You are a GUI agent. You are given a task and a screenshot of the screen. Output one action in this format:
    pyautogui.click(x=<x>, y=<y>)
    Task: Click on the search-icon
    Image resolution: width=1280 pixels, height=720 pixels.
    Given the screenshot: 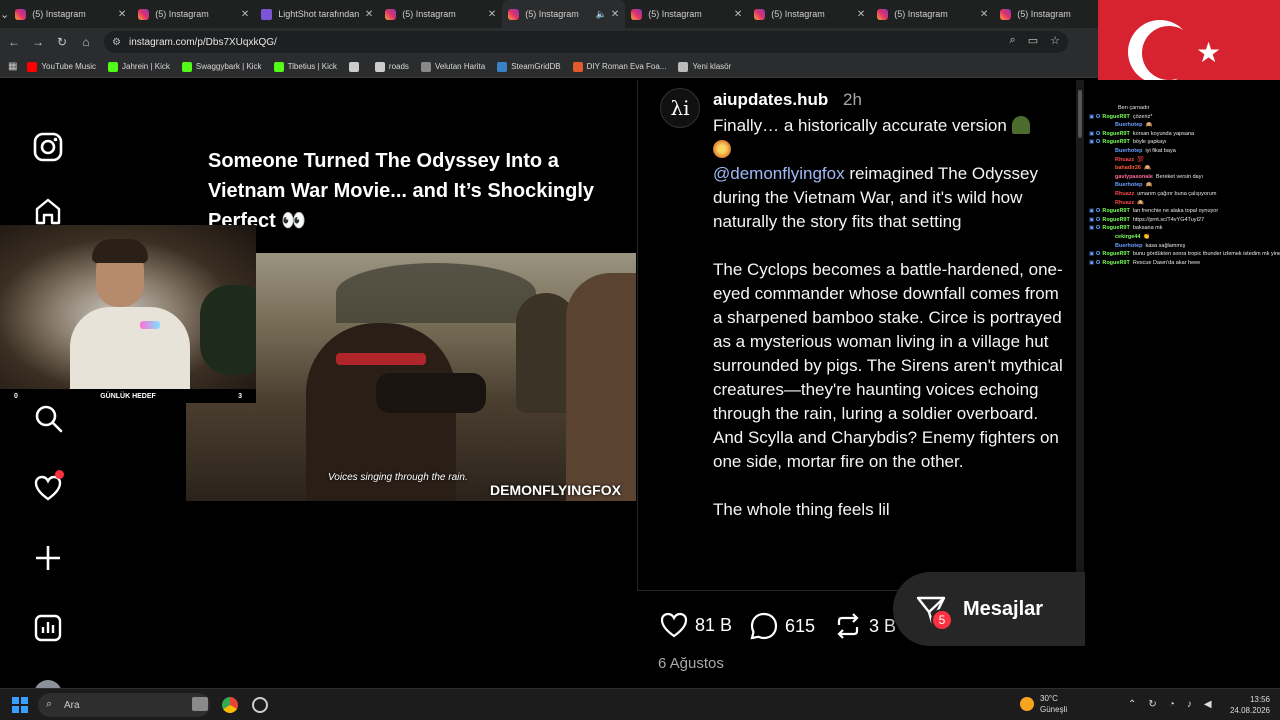 What is the action you would take?
    pyautogui.click(x=48, y=418)
    